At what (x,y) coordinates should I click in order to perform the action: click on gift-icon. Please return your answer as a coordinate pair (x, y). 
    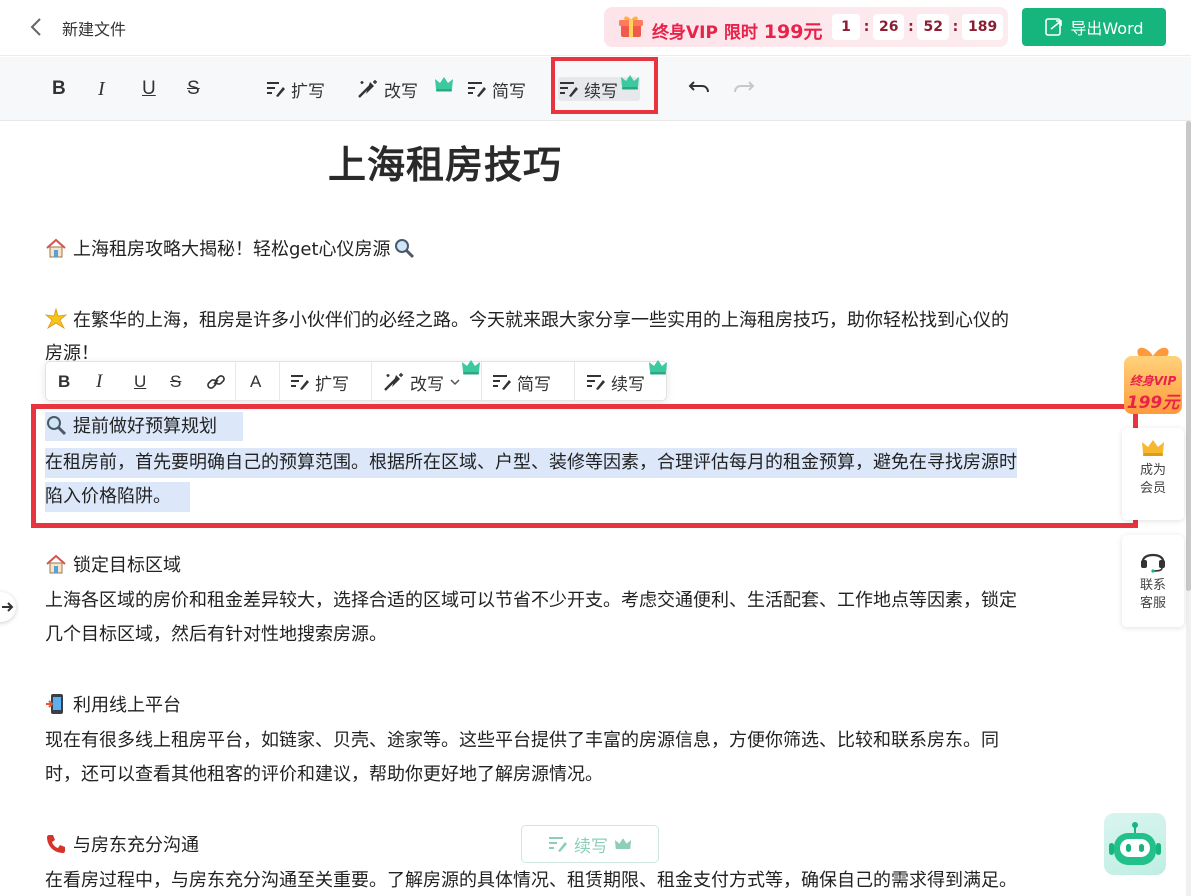
    Looking at the image, I should click on (631, 26).